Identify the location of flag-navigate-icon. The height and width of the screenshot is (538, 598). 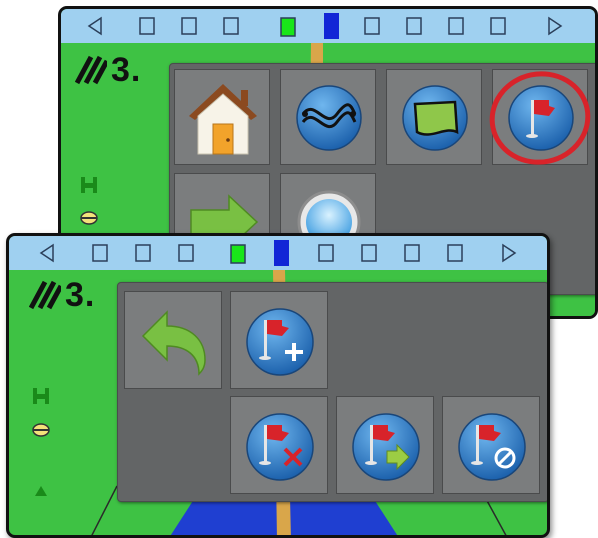
(386, 447).